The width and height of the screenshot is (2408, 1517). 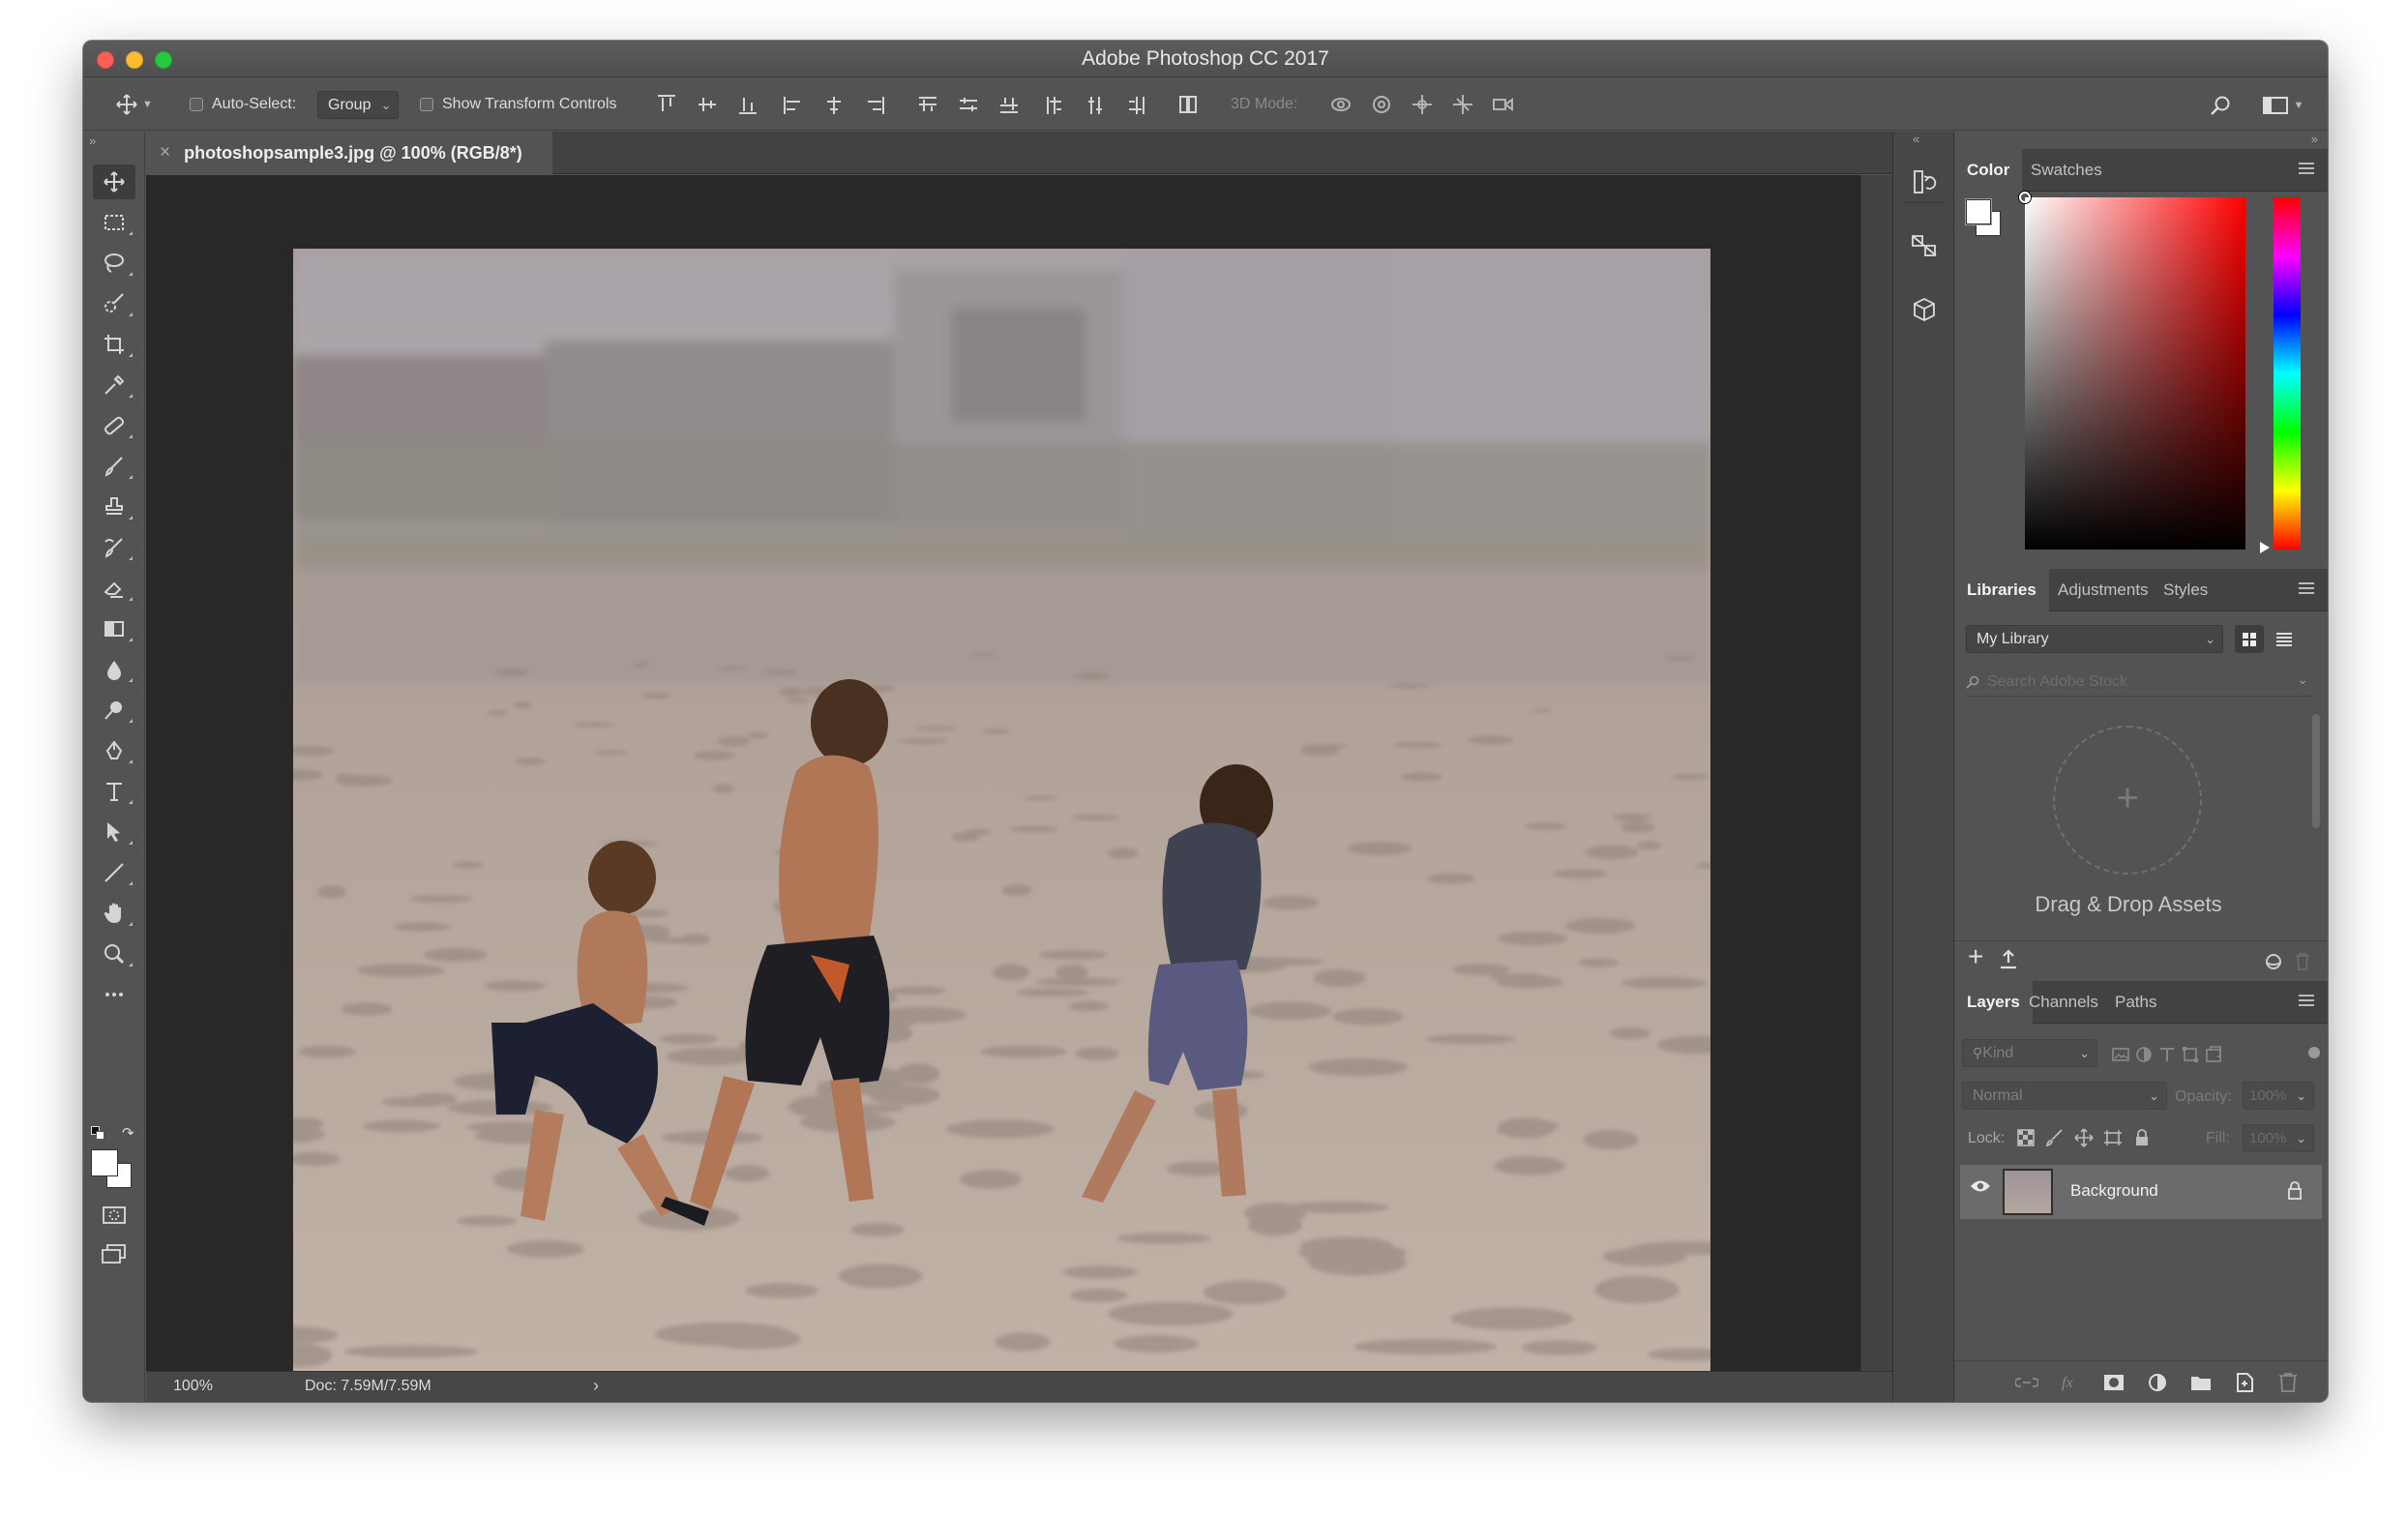 What do you see at coordinates (746, 104) in the screenshot?
I see `align-bottom-edges-icon` at bounding box center [746, 104].